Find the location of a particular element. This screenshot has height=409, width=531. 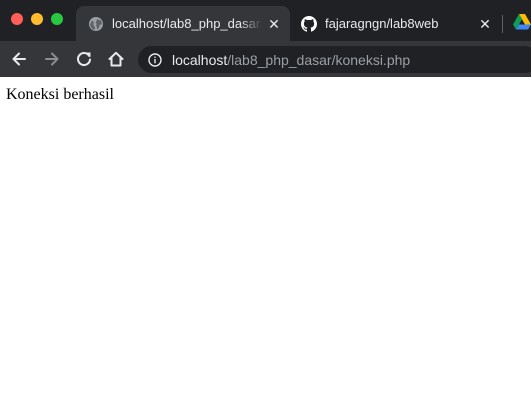

info-icon is located at coordinates (155, 59).